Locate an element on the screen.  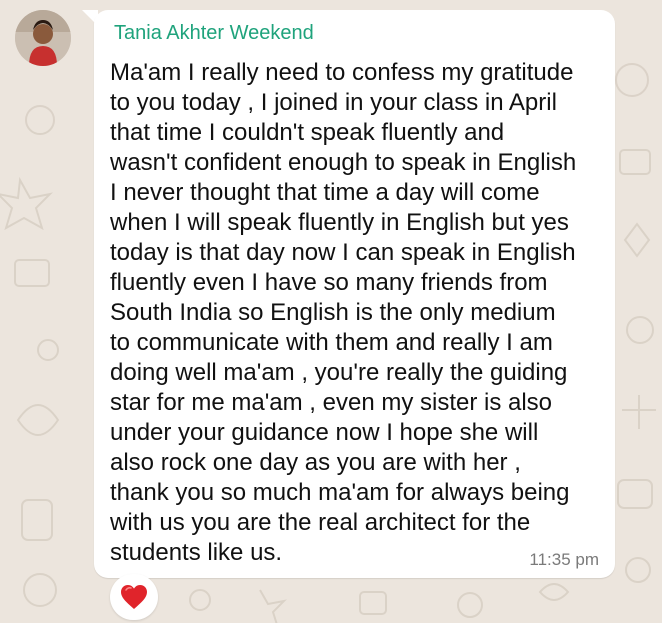
message-timestamp: 11:35 pm is located at coordinates (564, 559).